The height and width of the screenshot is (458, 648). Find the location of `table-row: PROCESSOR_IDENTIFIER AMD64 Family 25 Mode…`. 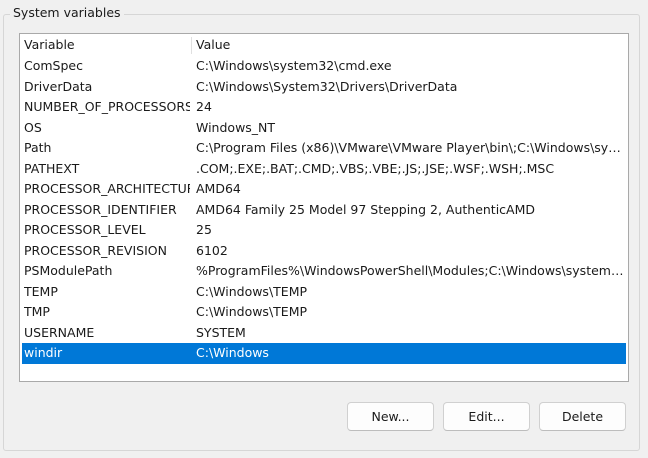

table-row: PROCESSOR_IDENTIFIER AMD64 Family 25 Mode… is located at coordinates (324, 210).